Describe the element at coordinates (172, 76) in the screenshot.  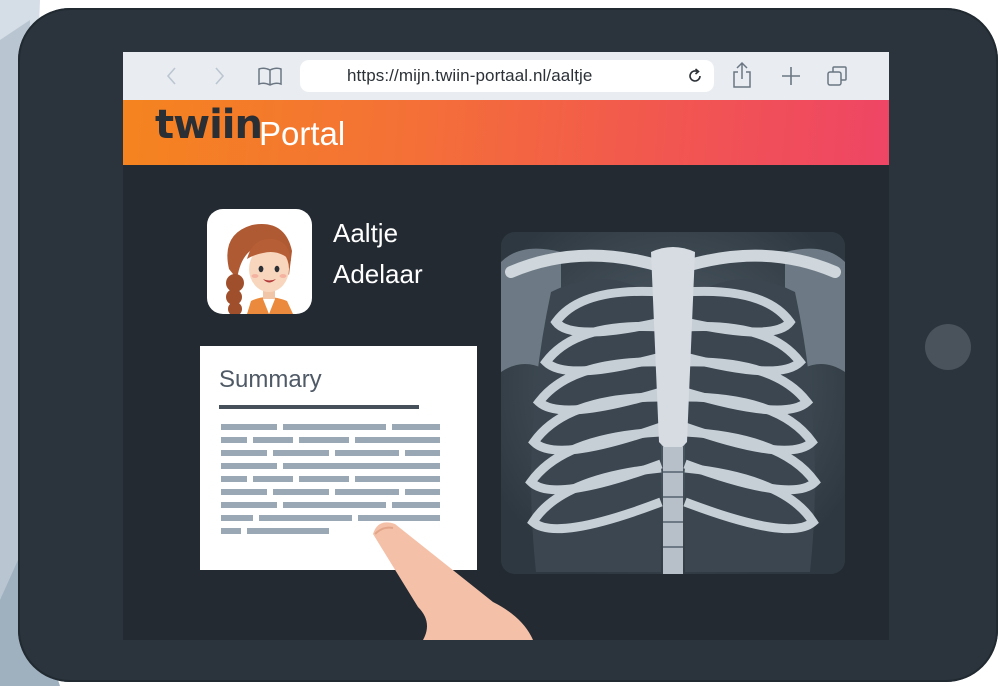
I see `back-icon` at that location.